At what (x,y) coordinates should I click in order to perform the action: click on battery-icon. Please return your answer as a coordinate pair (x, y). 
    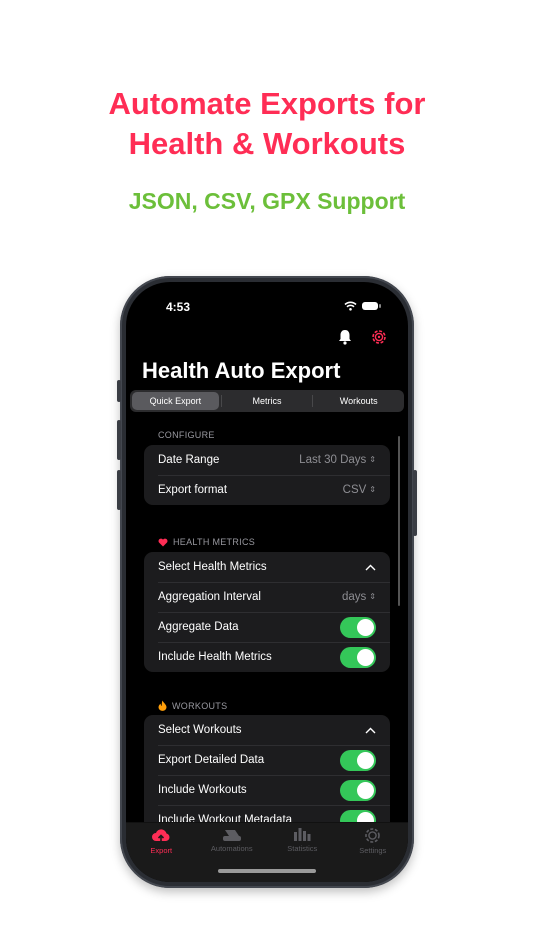
    Looking at the image, I should click on (371, 306).